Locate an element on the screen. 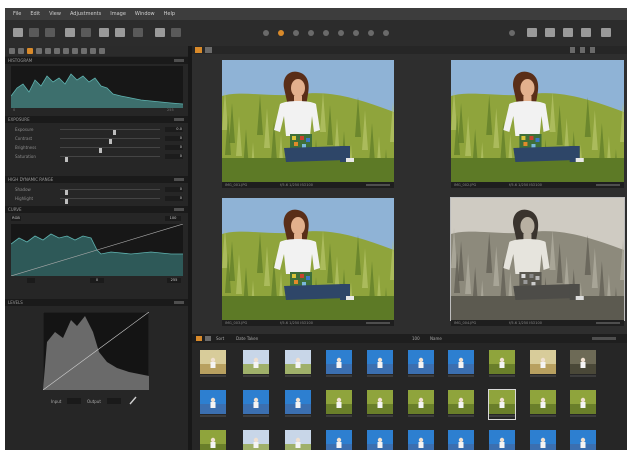 The width and height of the screenshot is (634, 451). levels-output-field is located at coordinates (114, 401).